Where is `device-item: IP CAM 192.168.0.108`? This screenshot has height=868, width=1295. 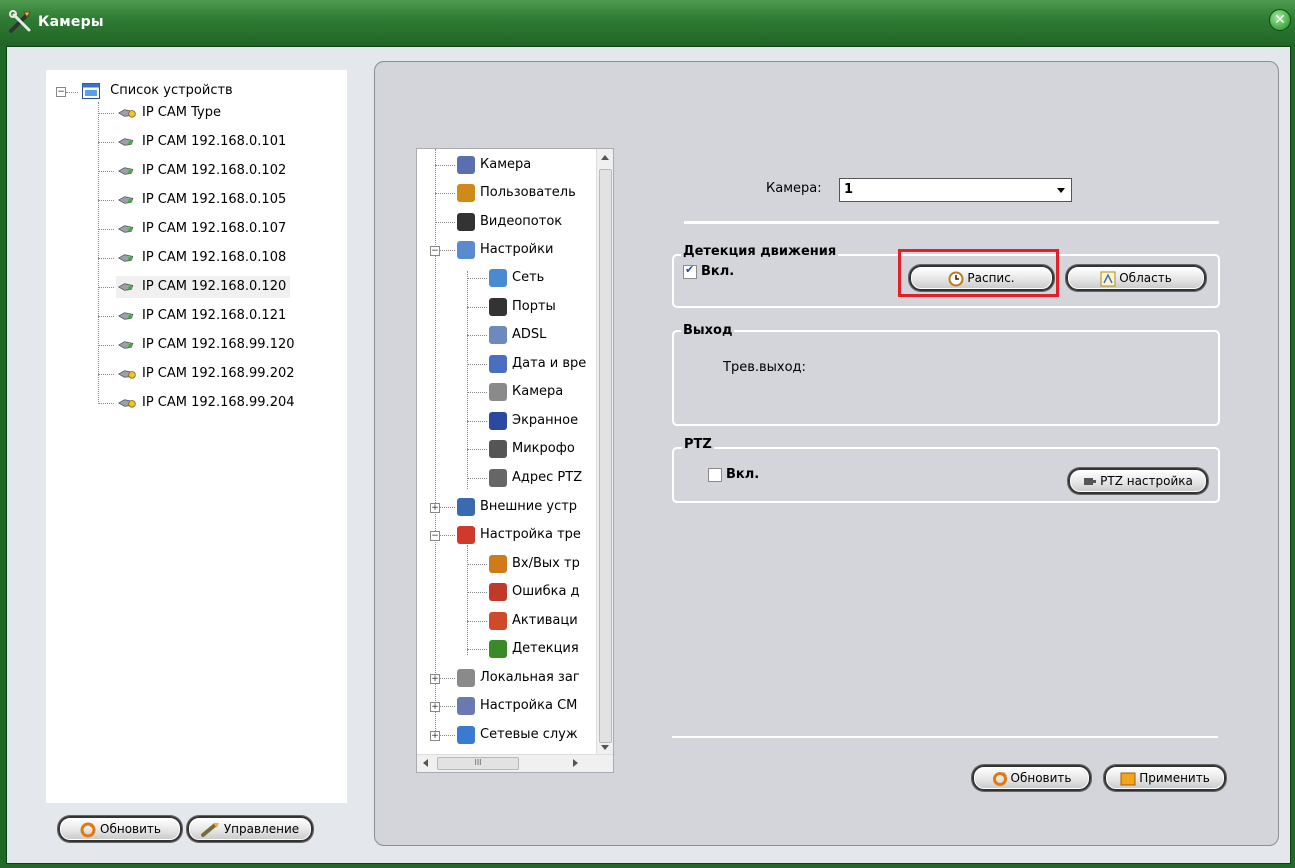
device-item: IP CAM 192.168.0.108 is located at coordinates (201, 258).